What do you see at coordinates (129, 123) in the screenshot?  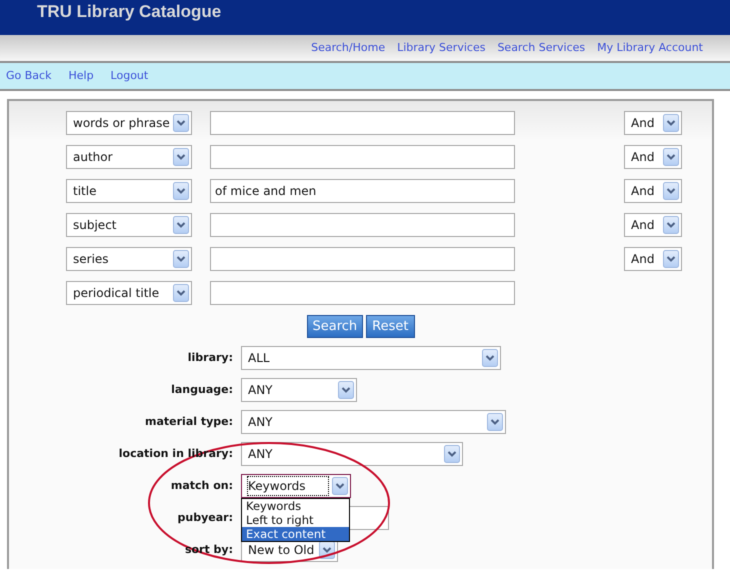 I see `field-select: words or phrase` at bounding box center [129, 123].